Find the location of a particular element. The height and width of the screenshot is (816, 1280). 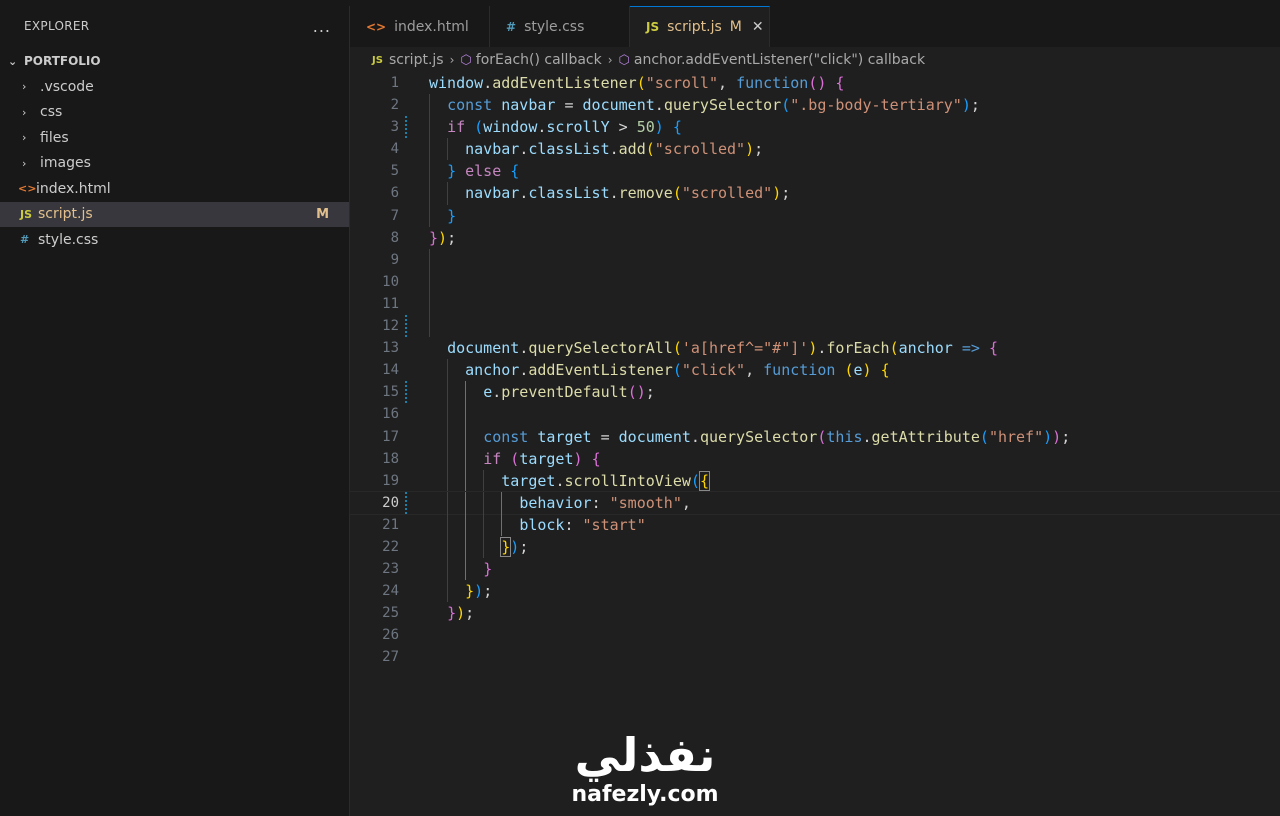

breadcrumb-file: script.js is located at coordinates (416, 60).